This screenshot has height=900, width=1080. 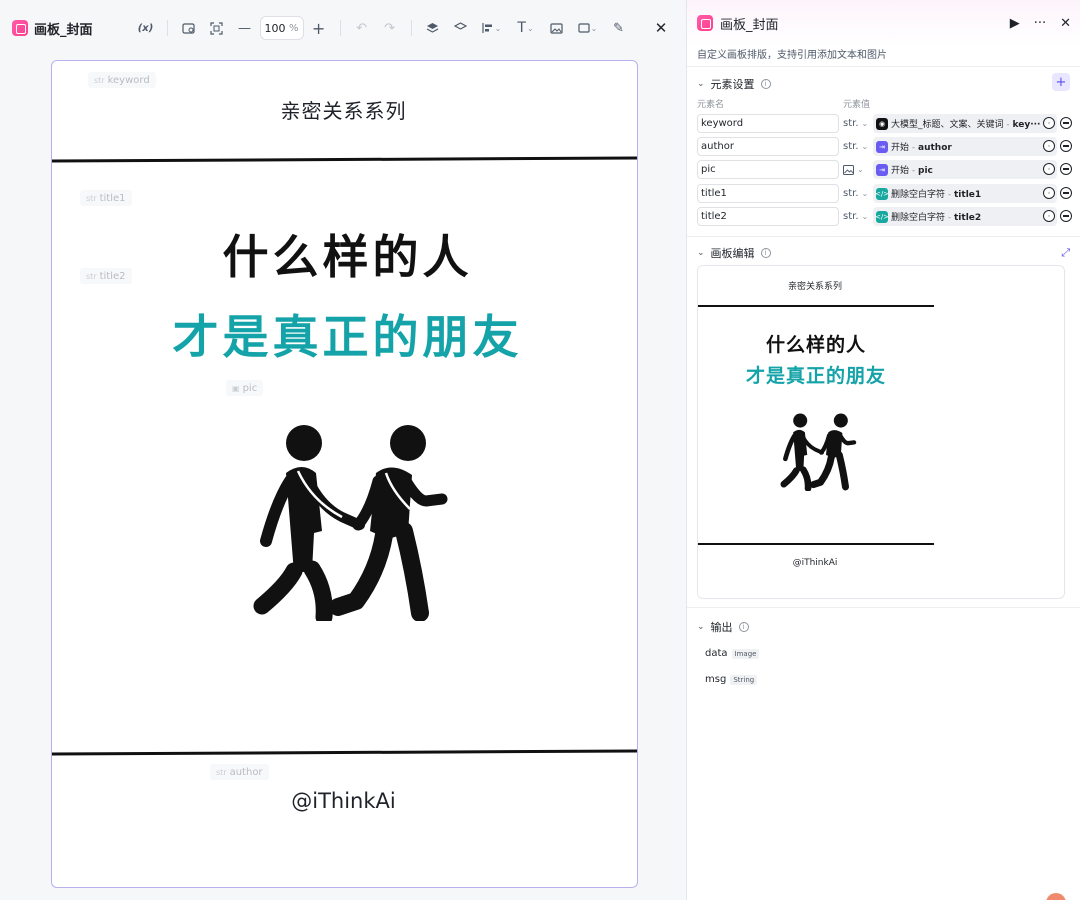 I want to click on editor-title: 画板_封面, so click(x=52, y=28).